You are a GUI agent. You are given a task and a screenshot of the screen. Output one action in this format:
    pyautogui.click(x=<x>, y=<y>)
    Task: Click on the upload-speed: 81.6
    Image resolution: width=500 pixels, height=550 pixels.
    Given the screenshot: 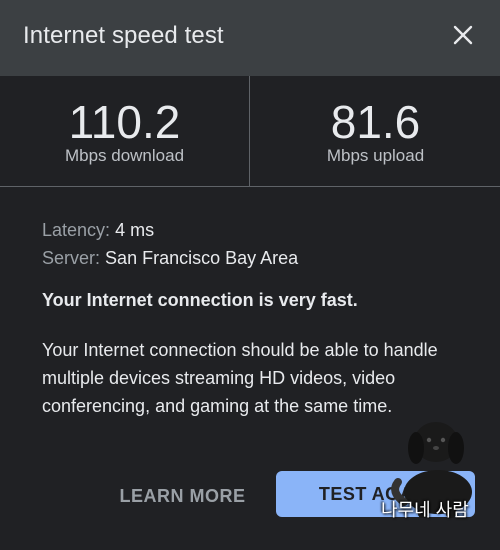 What is the action you would take?
    pyautogui.click(x=375, y=122)
    